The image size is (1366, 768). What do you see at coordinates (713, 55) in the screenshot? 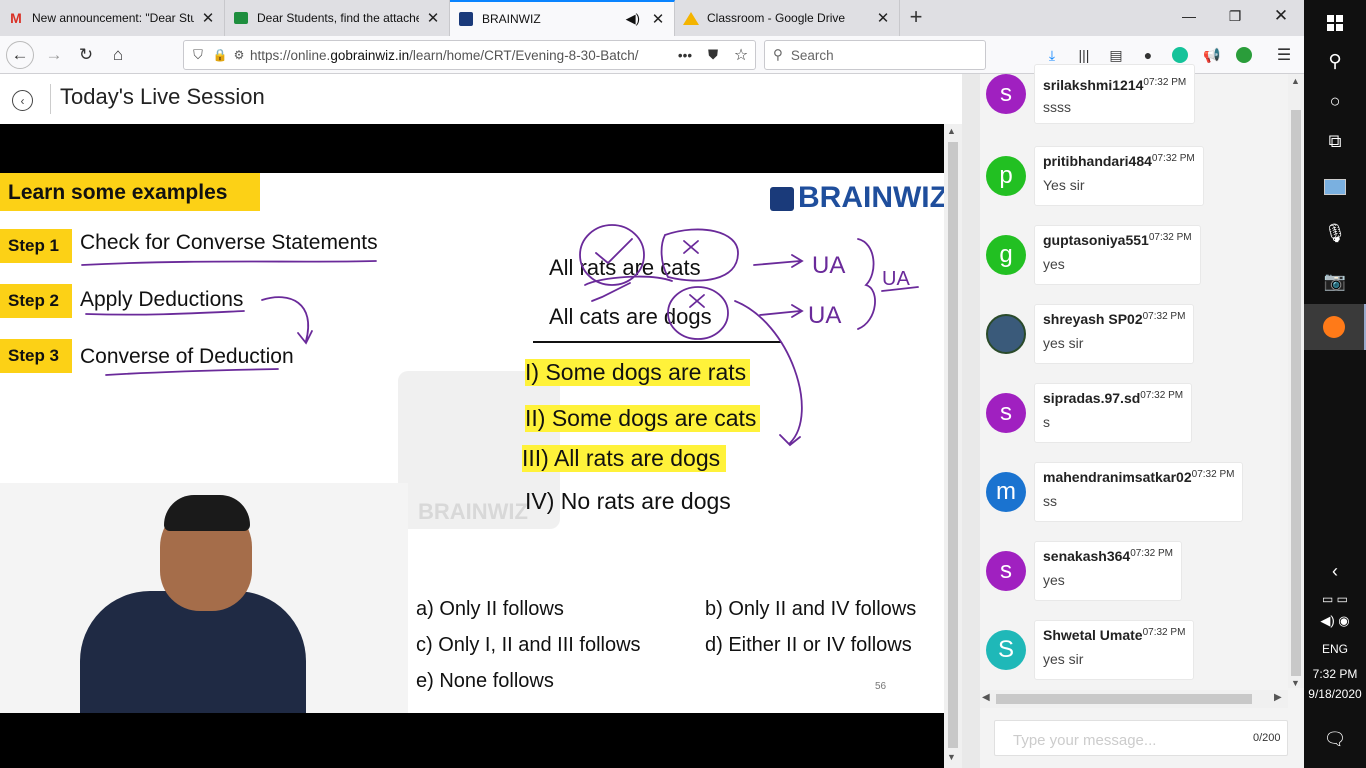
I see `pocket-icon: ⛊` at bounding box center [713, 55].